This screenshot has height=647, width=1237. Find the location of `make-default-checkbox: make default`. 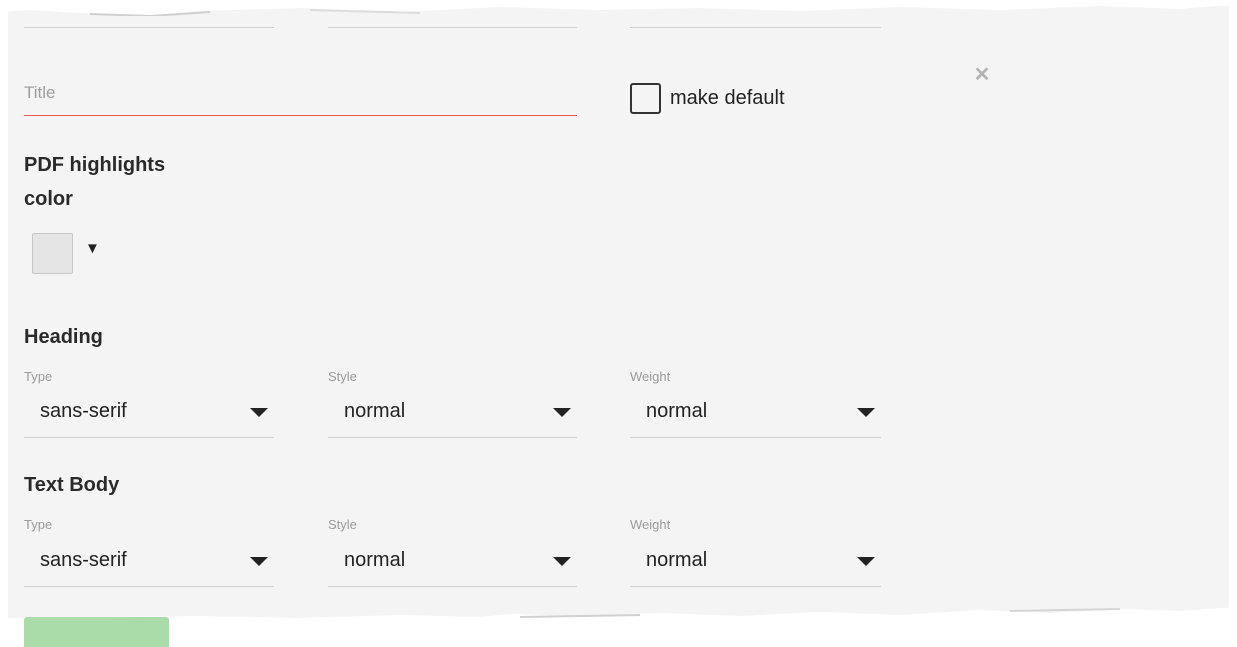

make-default-checkbox: make default is located at coordinates (707, 98).